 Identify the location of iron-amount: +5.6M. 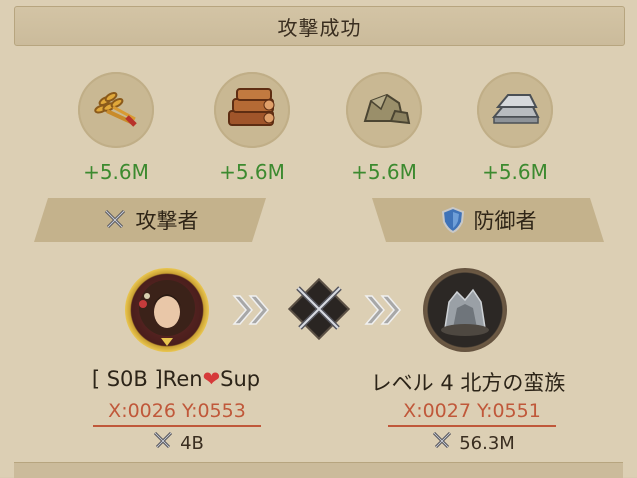
(515, 172).